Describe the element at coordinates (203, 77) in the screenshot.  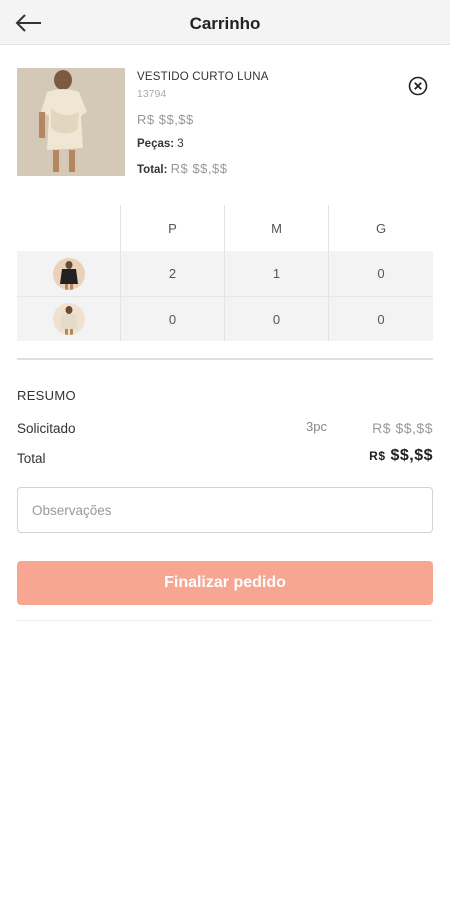
I see `product-name: VESTIDO CURTO LUNA` at that location.